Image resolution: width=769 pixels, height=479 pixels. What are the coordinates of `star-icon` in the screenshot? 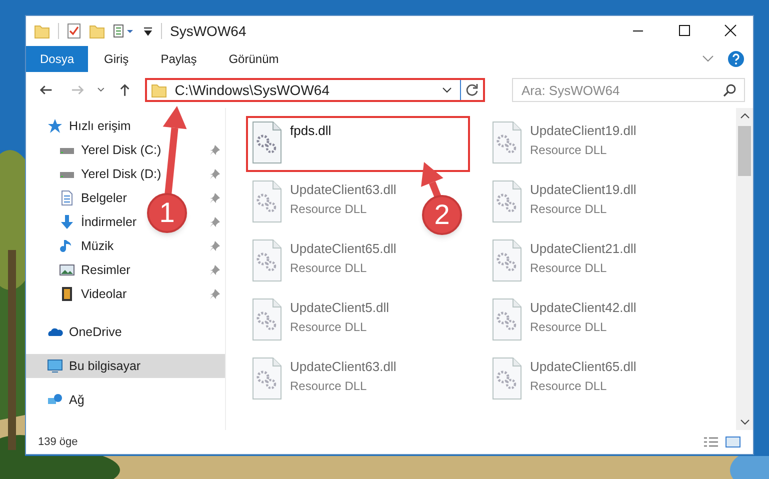 It's located at (55, 126).